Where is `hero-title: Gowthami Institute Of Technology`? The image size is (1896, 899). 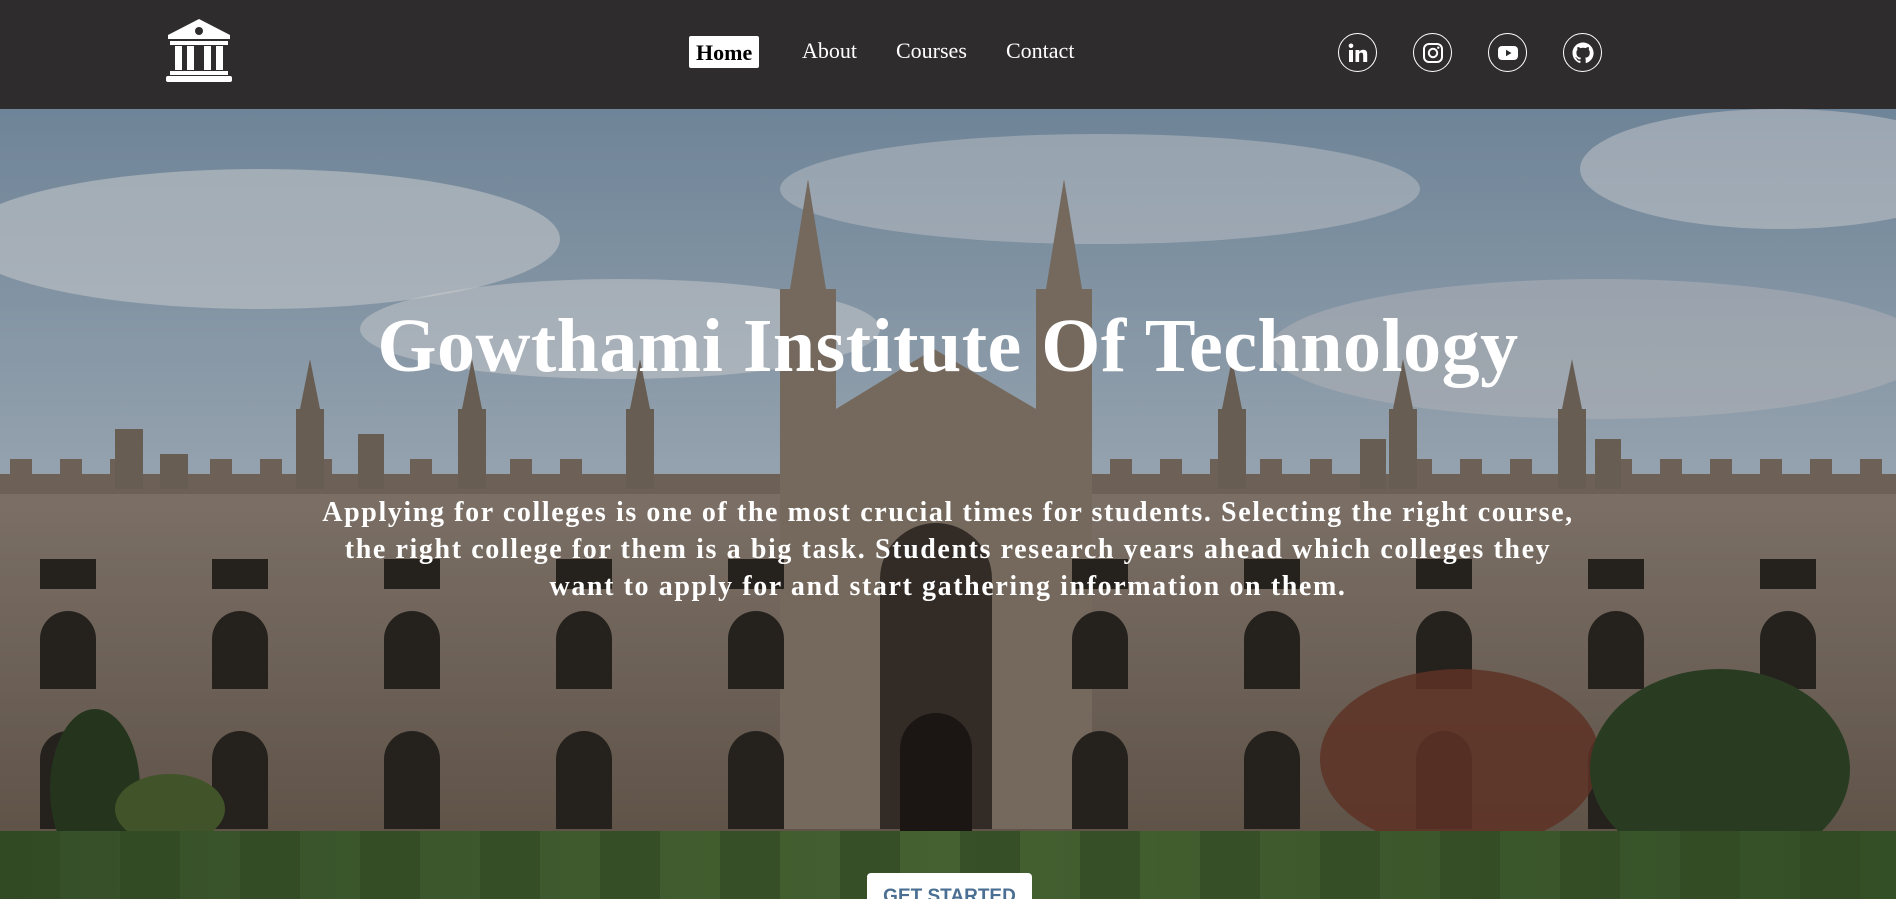 hero-title: Gowthami Institute Of Technology is located at coordinates (948, 346).